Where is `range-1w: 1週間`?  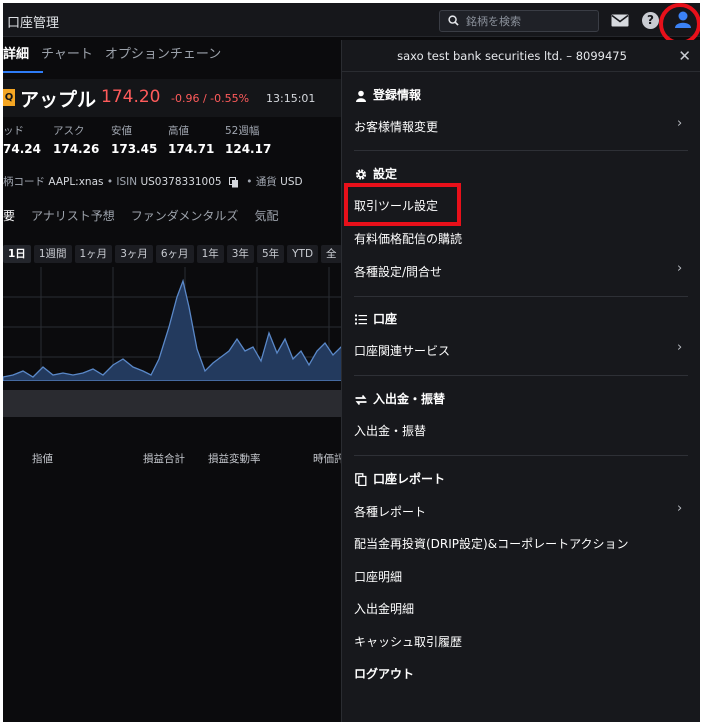 range-1w: 1週間 is located at coordinates (52, 254).